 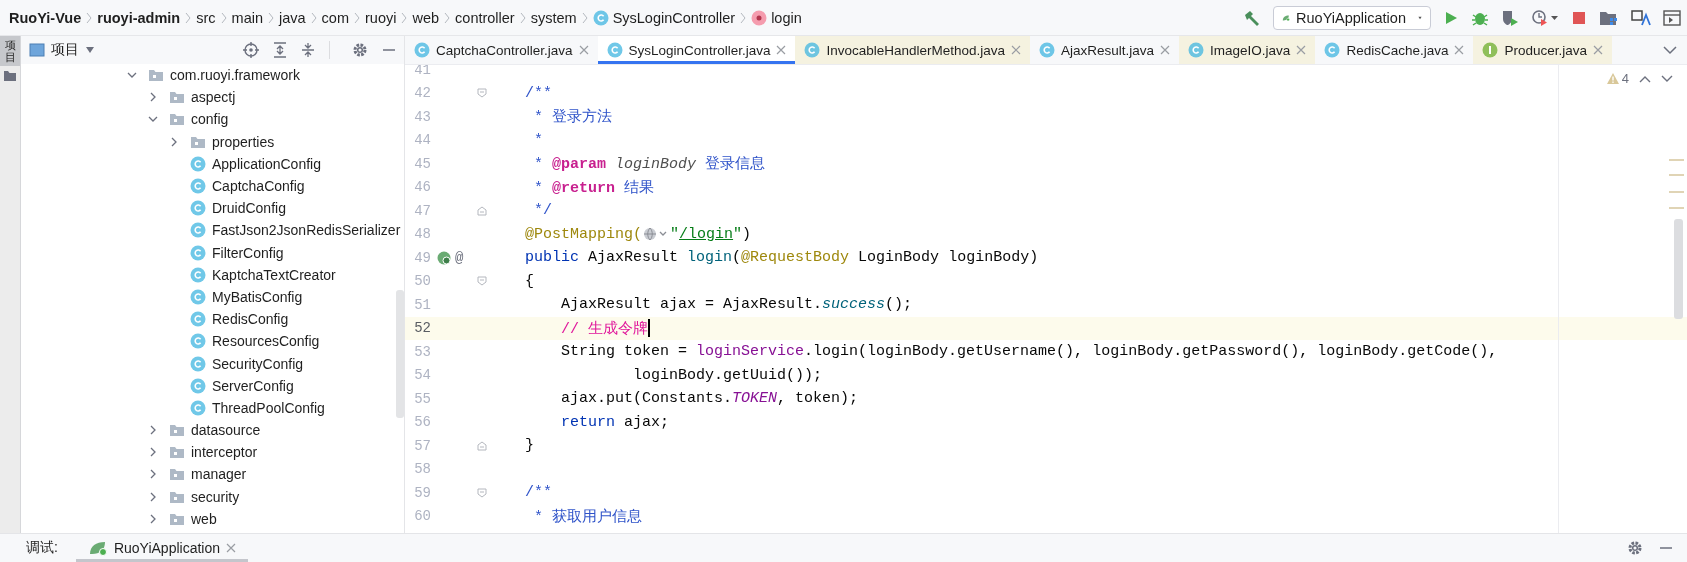 What do you see at coordinates (542, 211) in the screenshot?
I see `code-line: */` at bounding box center [542, 211].